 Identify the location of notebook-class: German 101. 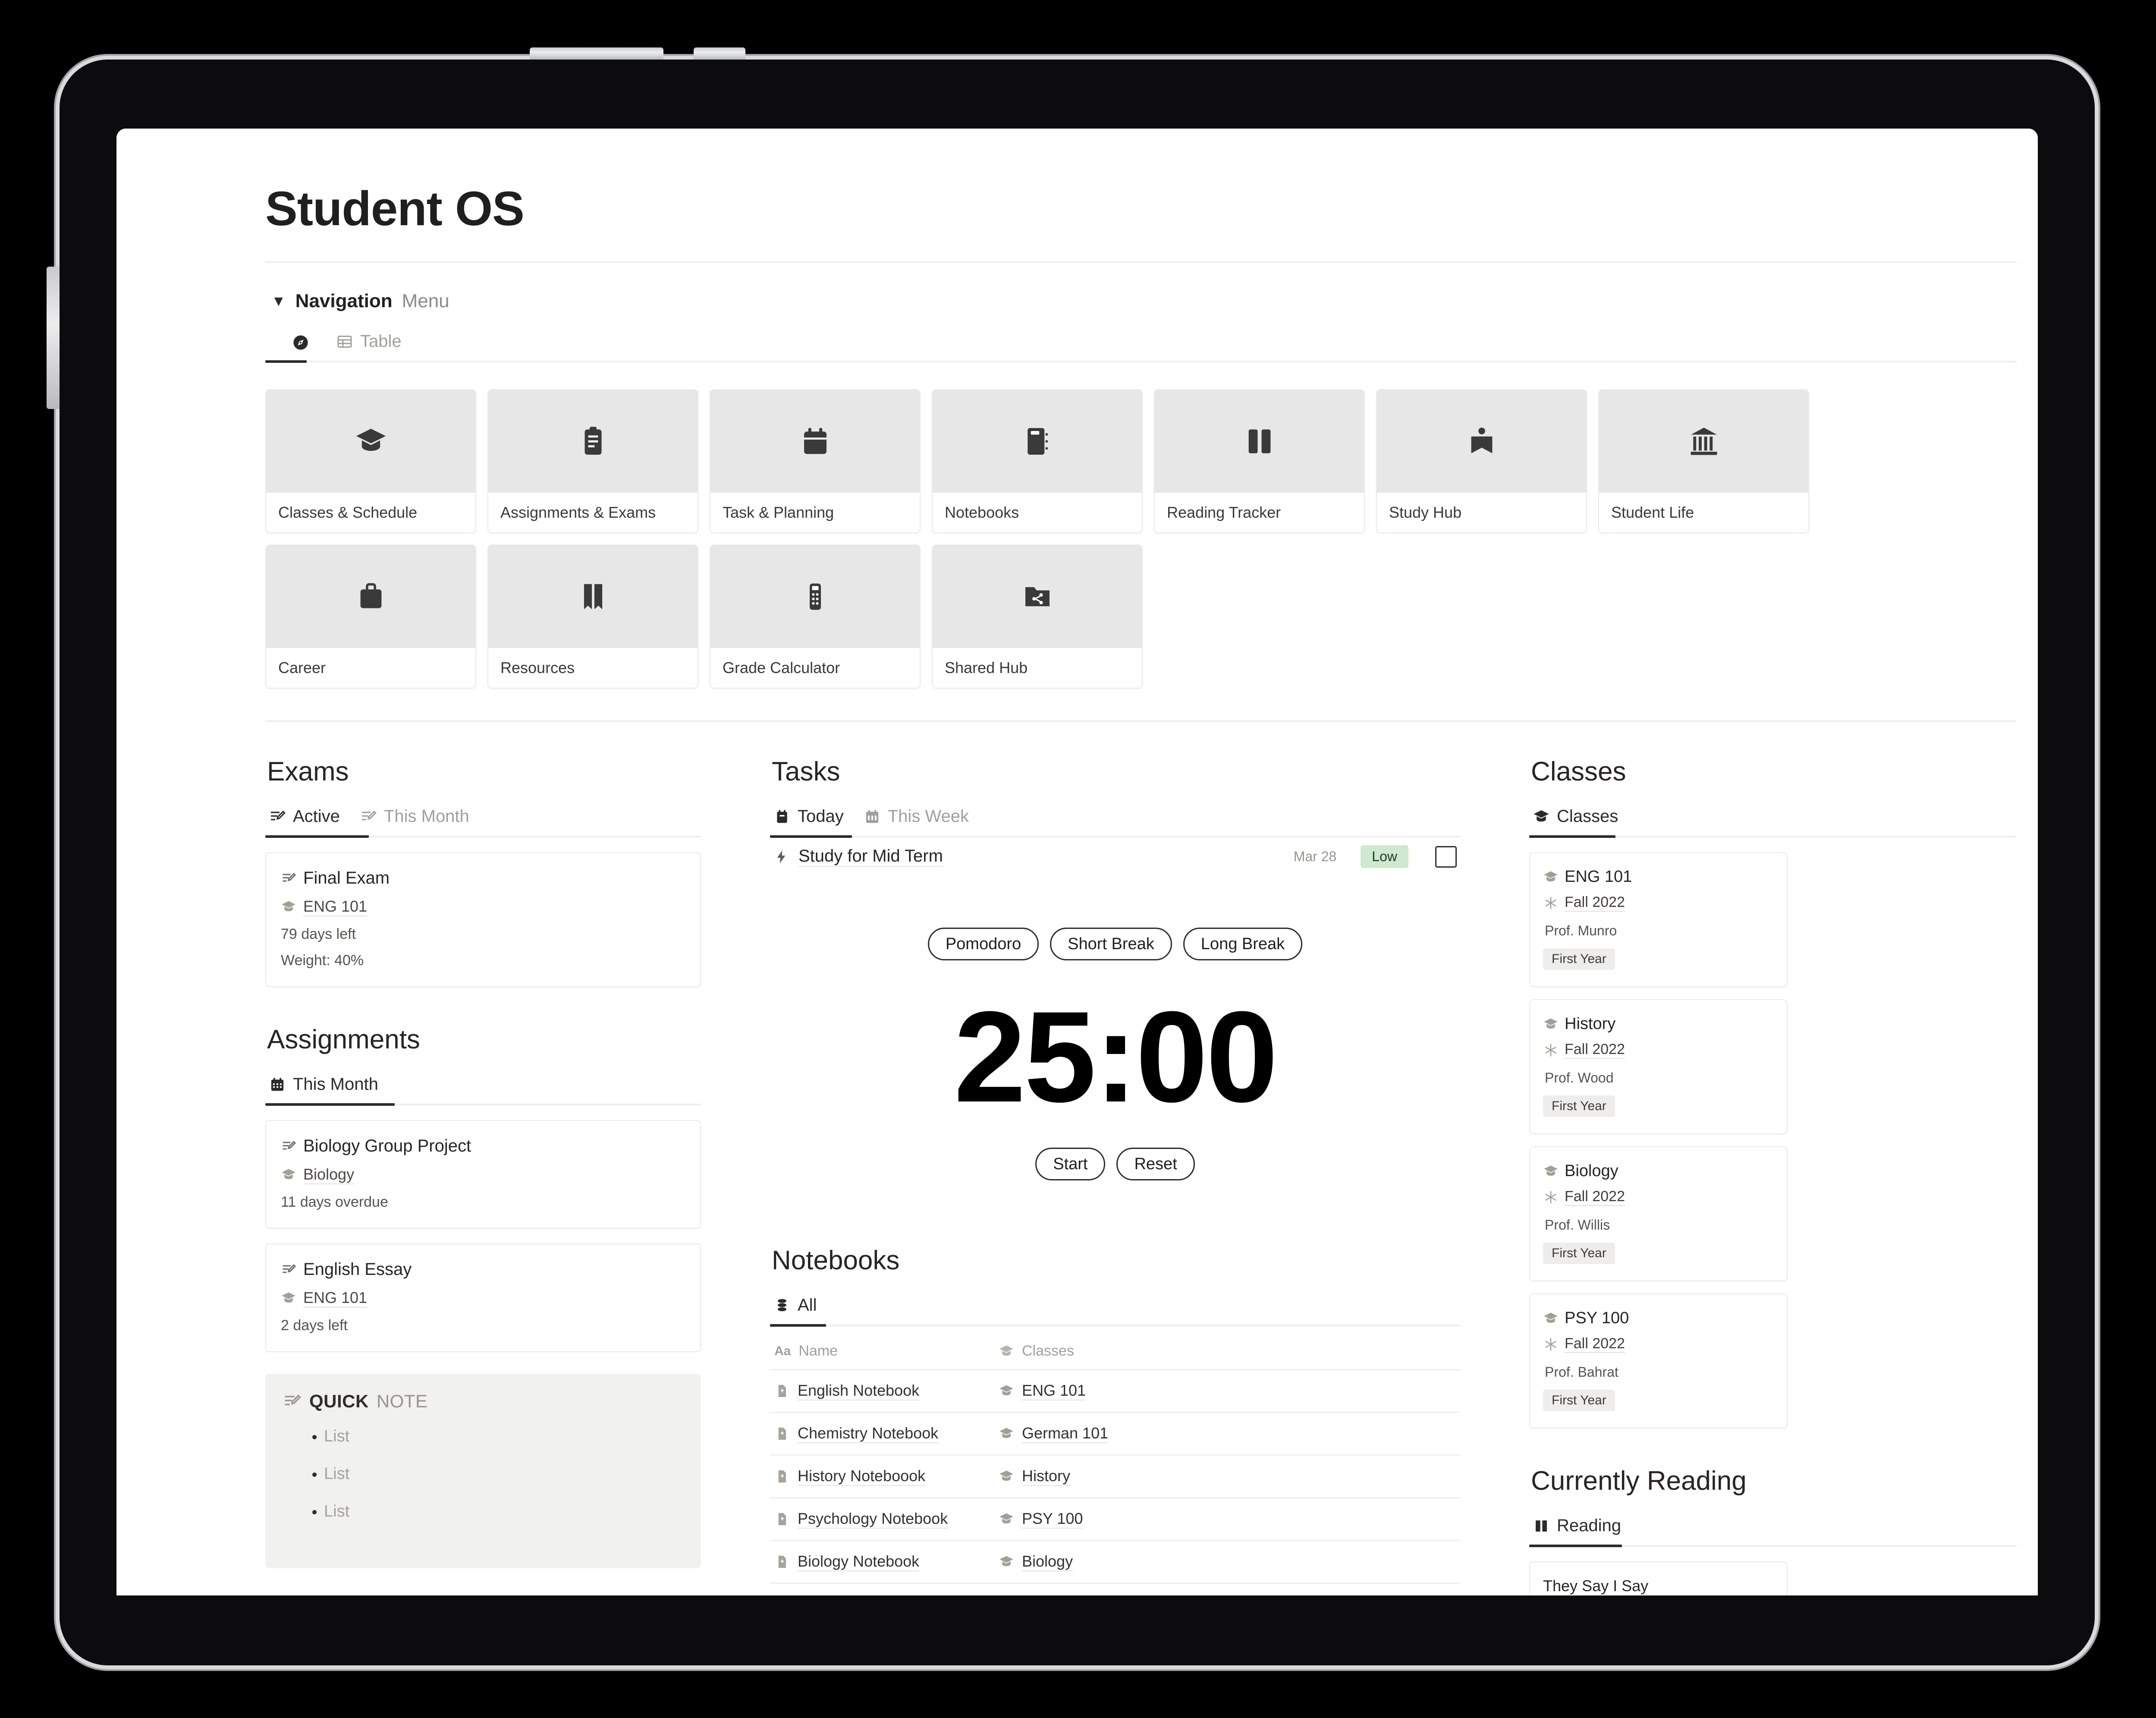
(1066, 1433).